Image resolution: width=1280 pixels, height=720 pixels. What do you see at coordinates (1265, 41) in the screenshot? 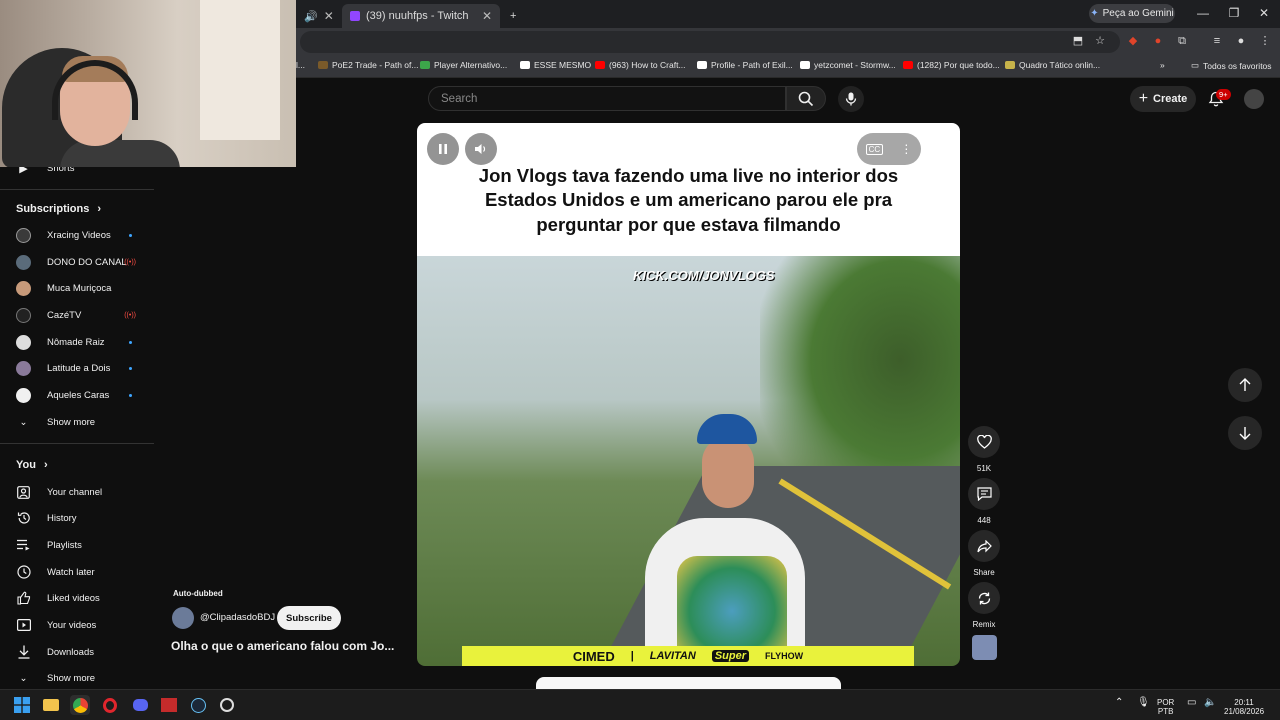
I see `chrome-menu-icon: ⋮` at bounding box center [1265, 41].